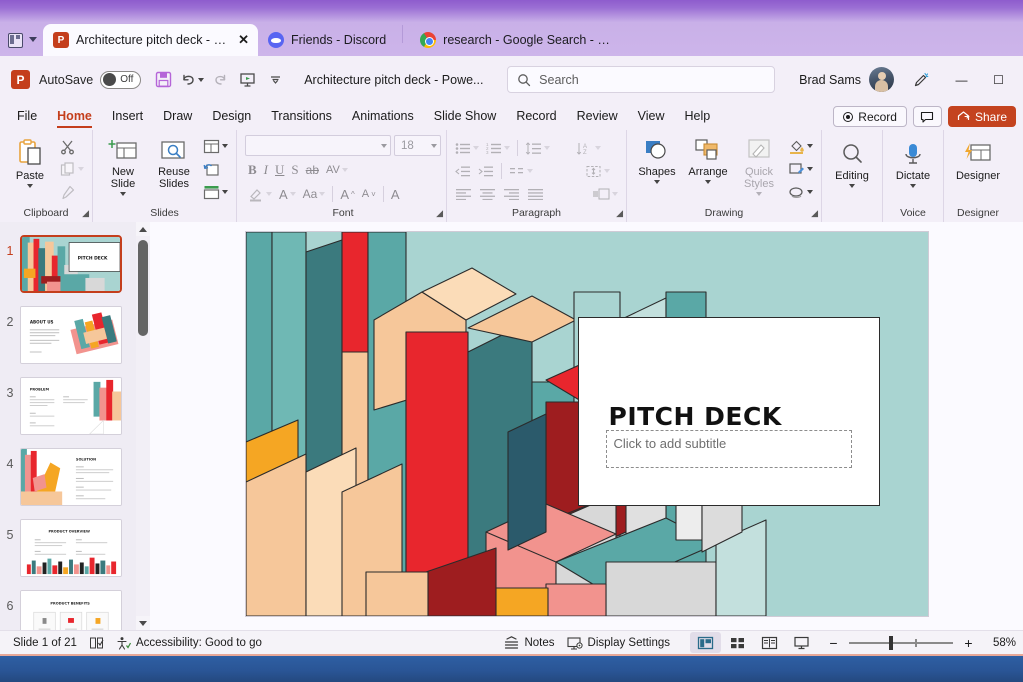 The height and width of the screenshot is (682, 1023). Describe the element at coordinates (597, 116) in the screenshot. I see `tab-review: Review` at that location.